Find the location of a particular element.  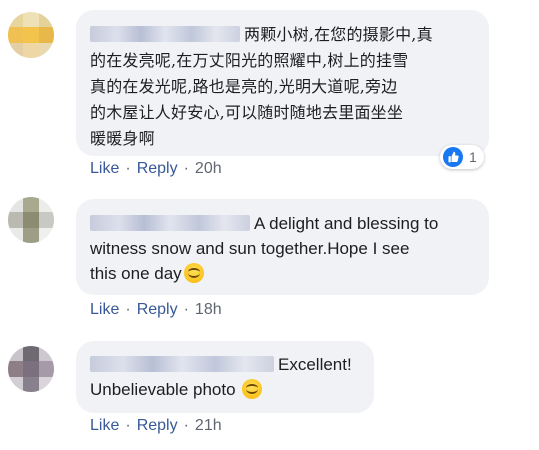

comment-actions: Like · Reply · 21h is located at coordinates (156, 426).